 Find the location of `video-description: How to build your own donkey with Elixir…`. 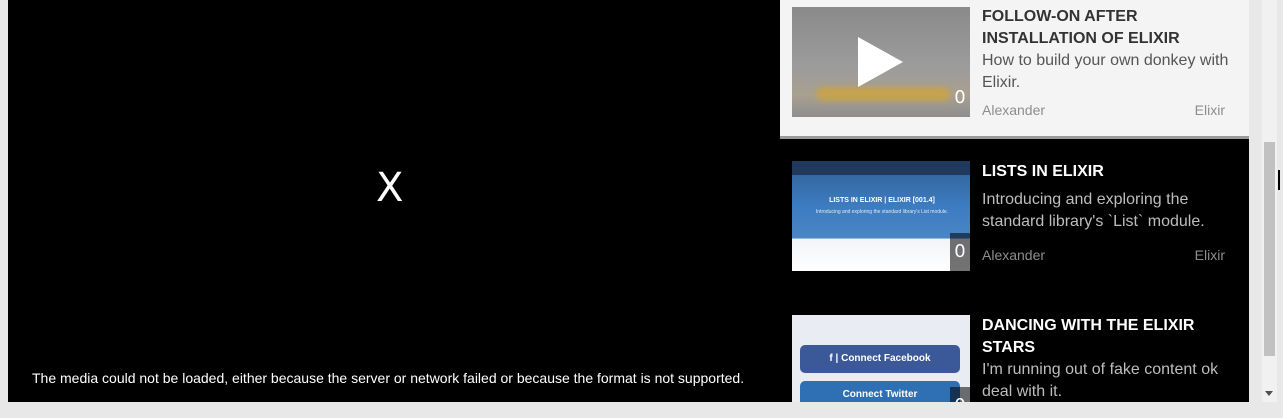

video-description: How to build your own donkey with Elixir… is located at coordinates (1105, 71).